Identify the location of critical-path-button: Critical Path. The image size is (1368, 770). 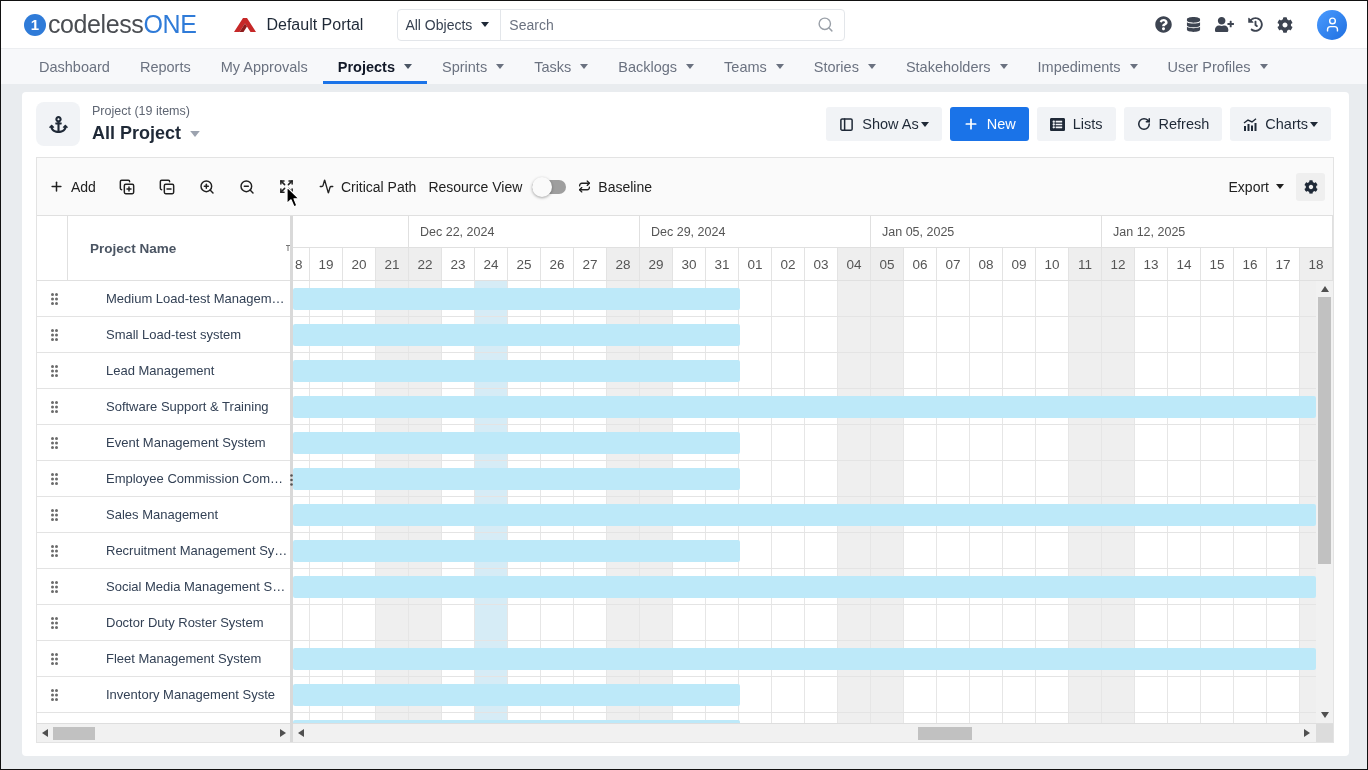
(367, 186).